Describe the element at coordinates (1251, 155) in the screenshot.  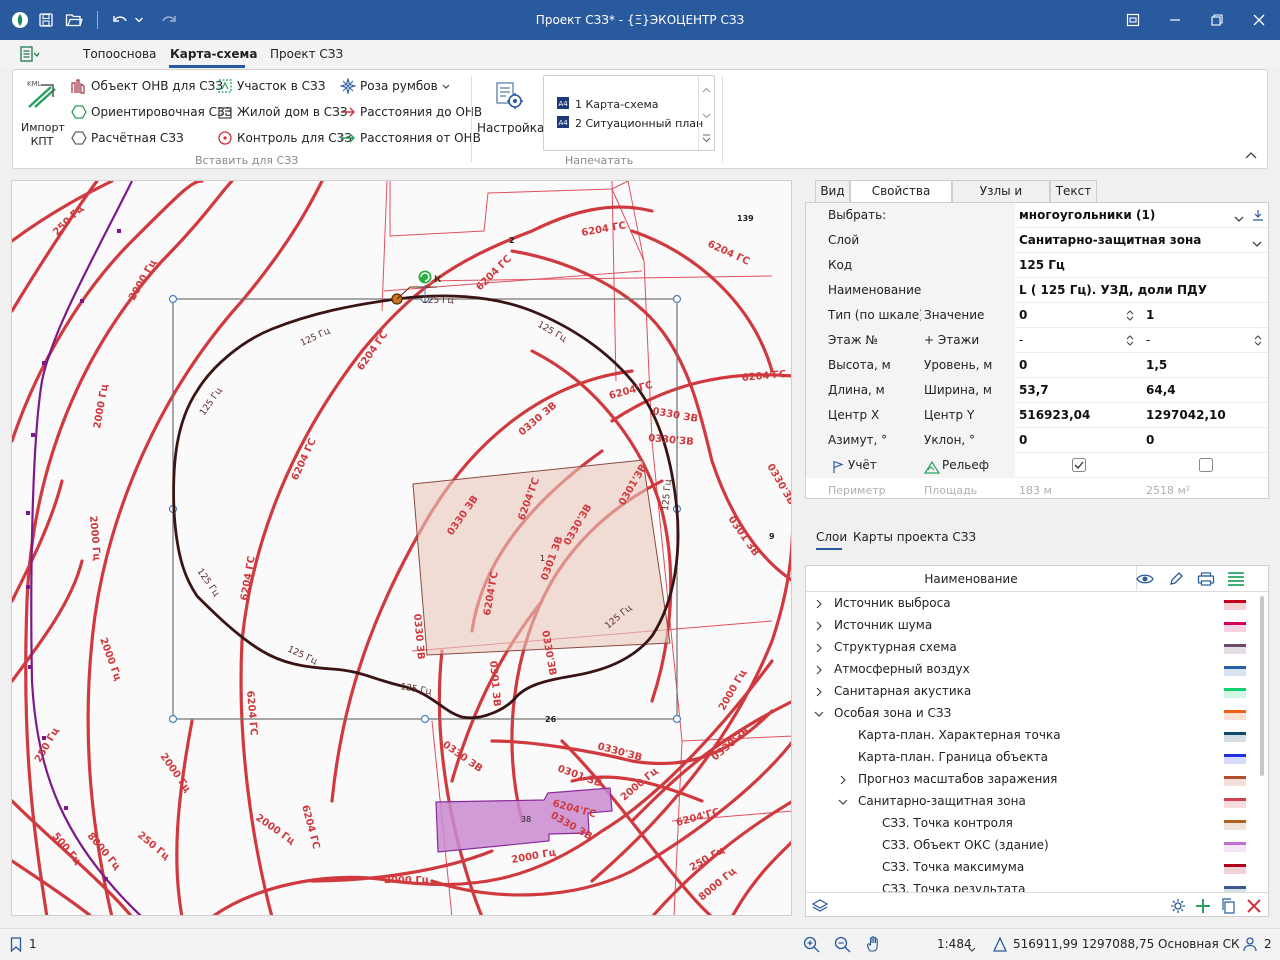
I see `collapse-ribbon-icon` at that location.